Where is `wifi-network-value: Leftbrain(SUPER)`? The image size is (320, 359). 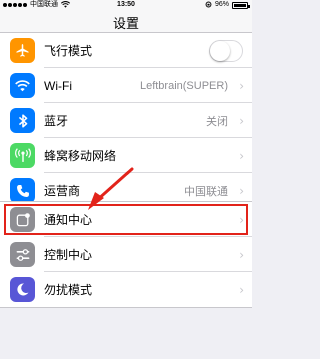 wifi-network-value: Leftbrain(SUPER) is located at coordinates (183, 85).